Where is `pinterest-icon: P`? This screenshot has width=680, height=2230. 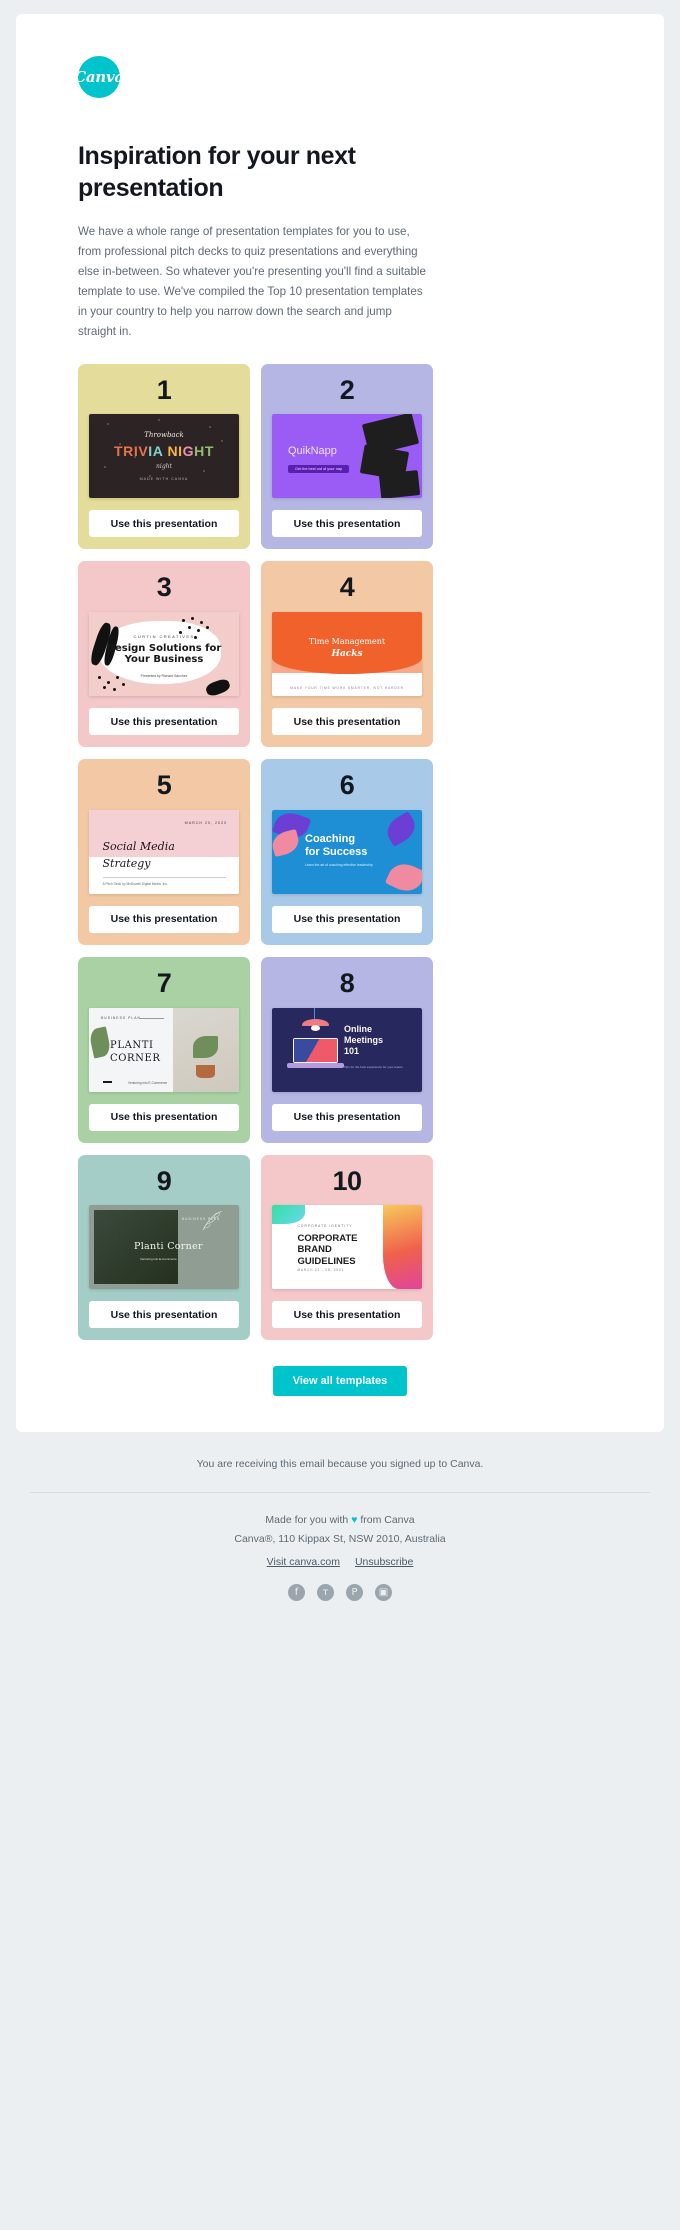 pinterest-icon: P is located at coordinates (354, 1593).